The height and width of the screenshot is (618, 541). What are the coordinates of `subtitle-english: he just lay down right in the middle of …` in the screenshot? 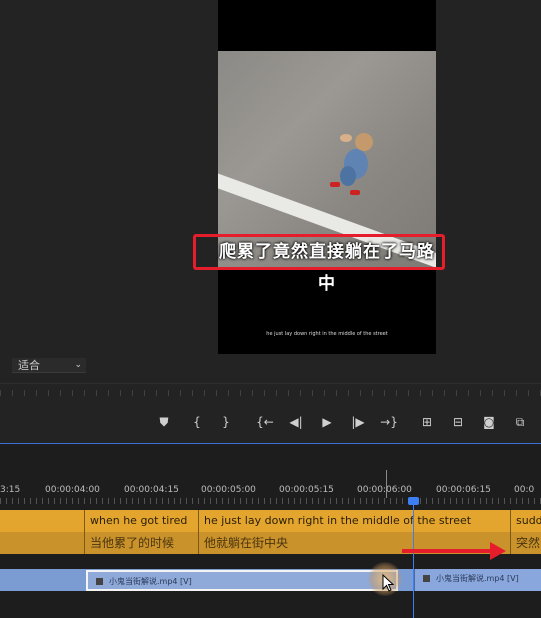 It's located at (327, 334).